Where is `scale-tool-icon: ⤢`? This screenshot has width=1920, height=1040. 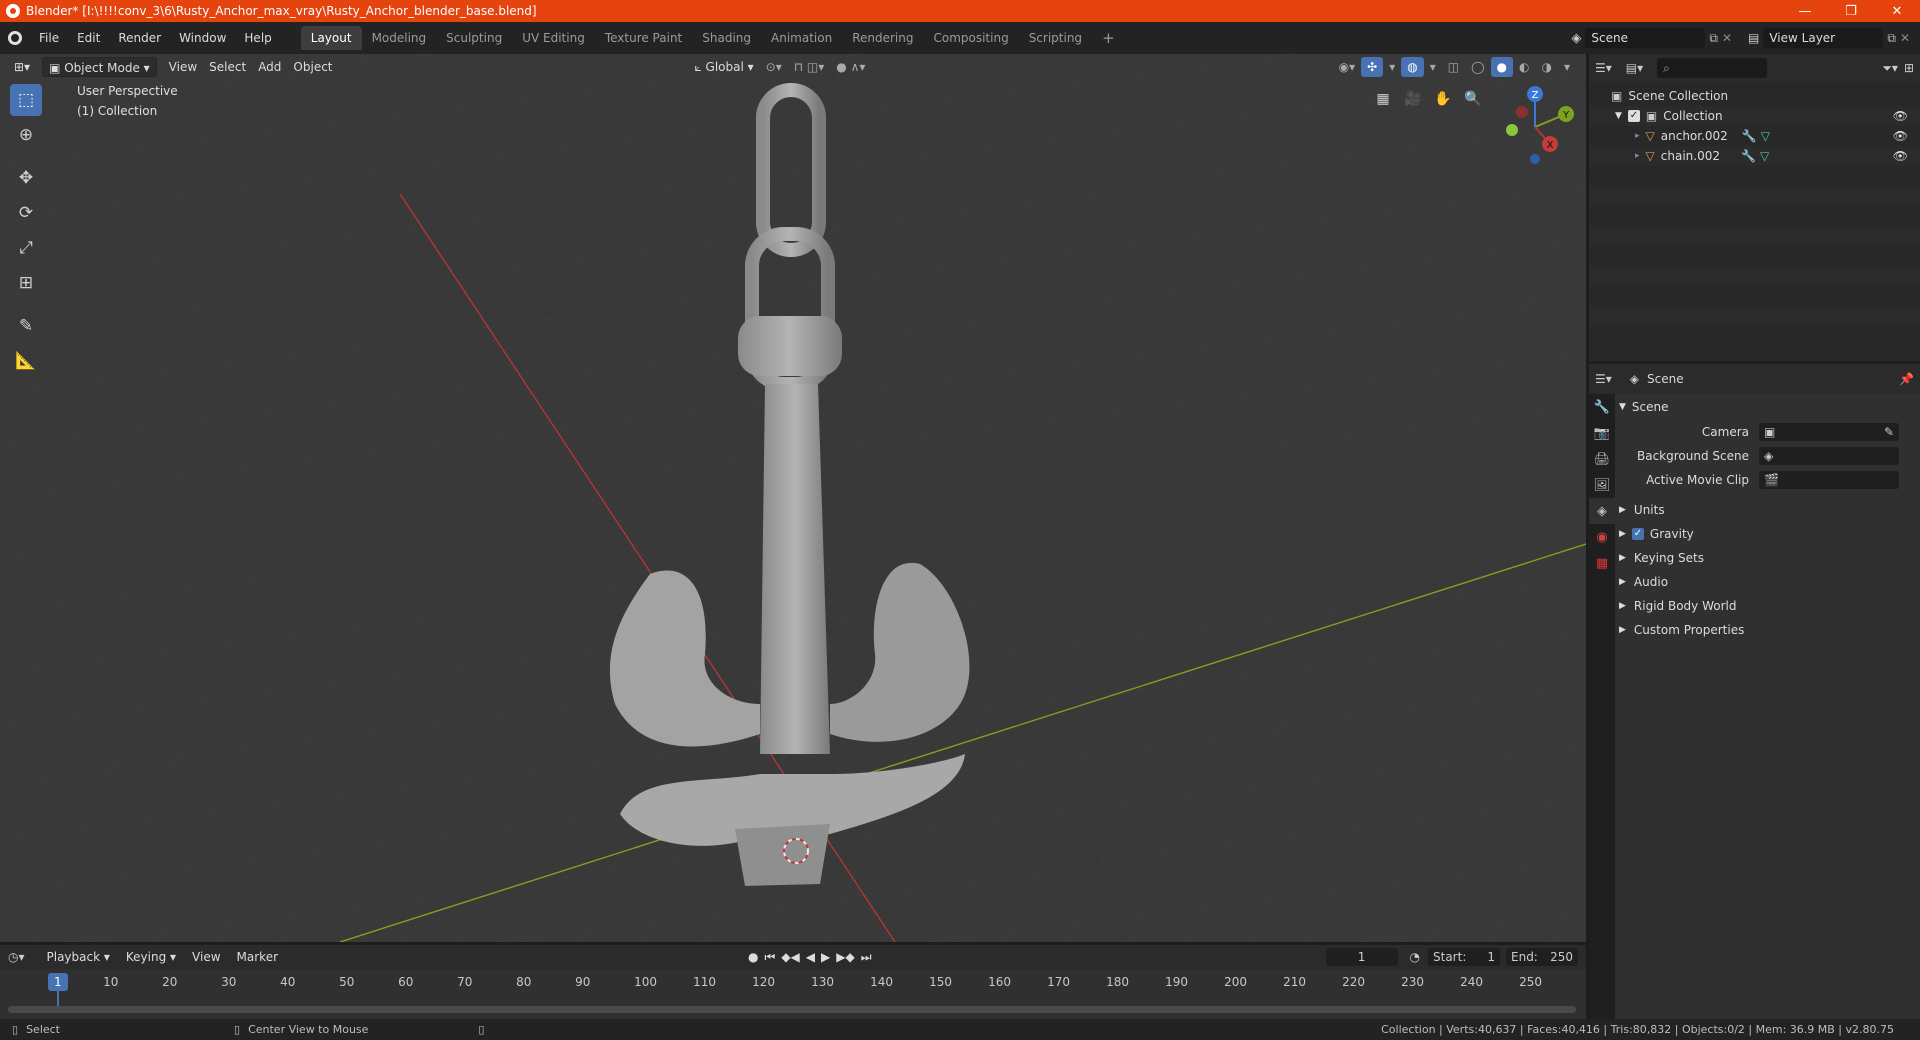 scale-tool-icon: ⤢ is located at coordinates (26, 248).